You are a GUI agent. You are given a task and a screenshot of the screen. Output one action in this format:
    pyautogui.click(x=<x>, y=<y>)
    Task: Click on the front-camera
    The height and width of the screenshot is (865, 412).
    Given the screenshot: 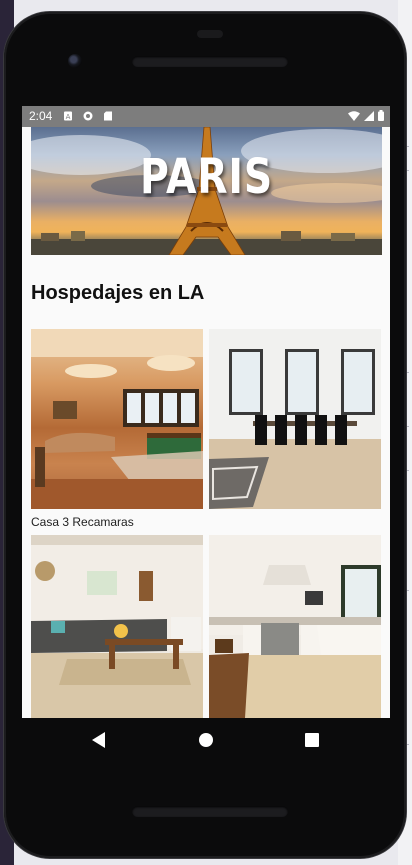 What is the action you would take?
    pyautogui.click(x=75, y=61)
    